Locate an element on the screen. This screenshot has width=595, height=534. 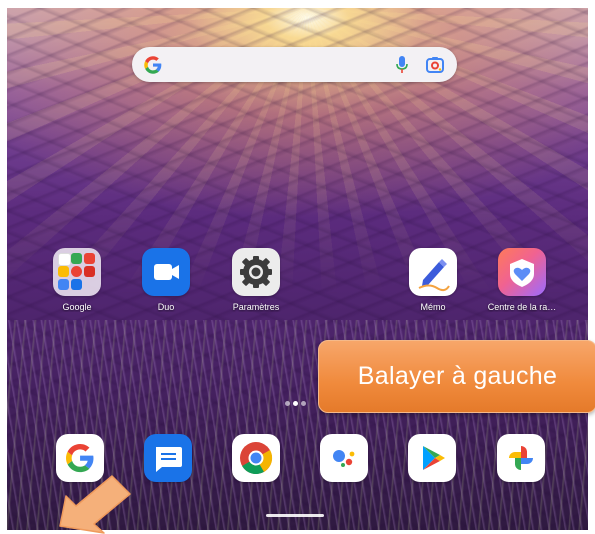
dock-chrome is located at coordinates (256, 458).